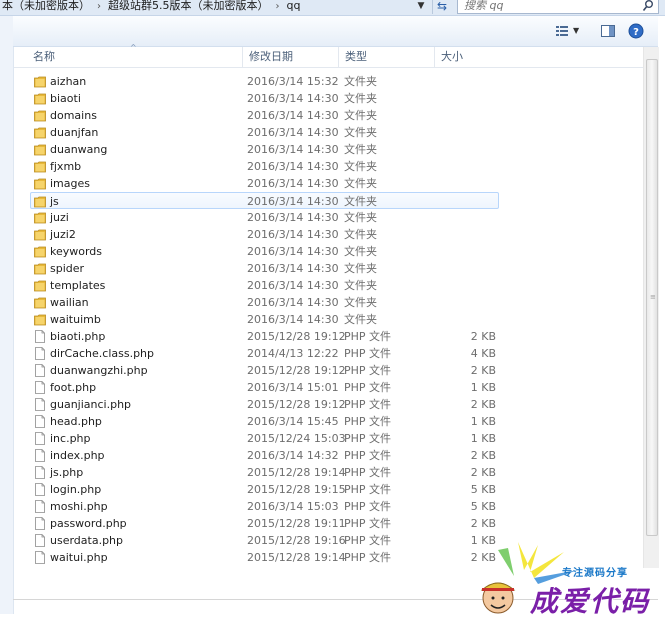 This screenshot has height=620, width=665. I want to click on file-name: keywords, so click(76, 251).